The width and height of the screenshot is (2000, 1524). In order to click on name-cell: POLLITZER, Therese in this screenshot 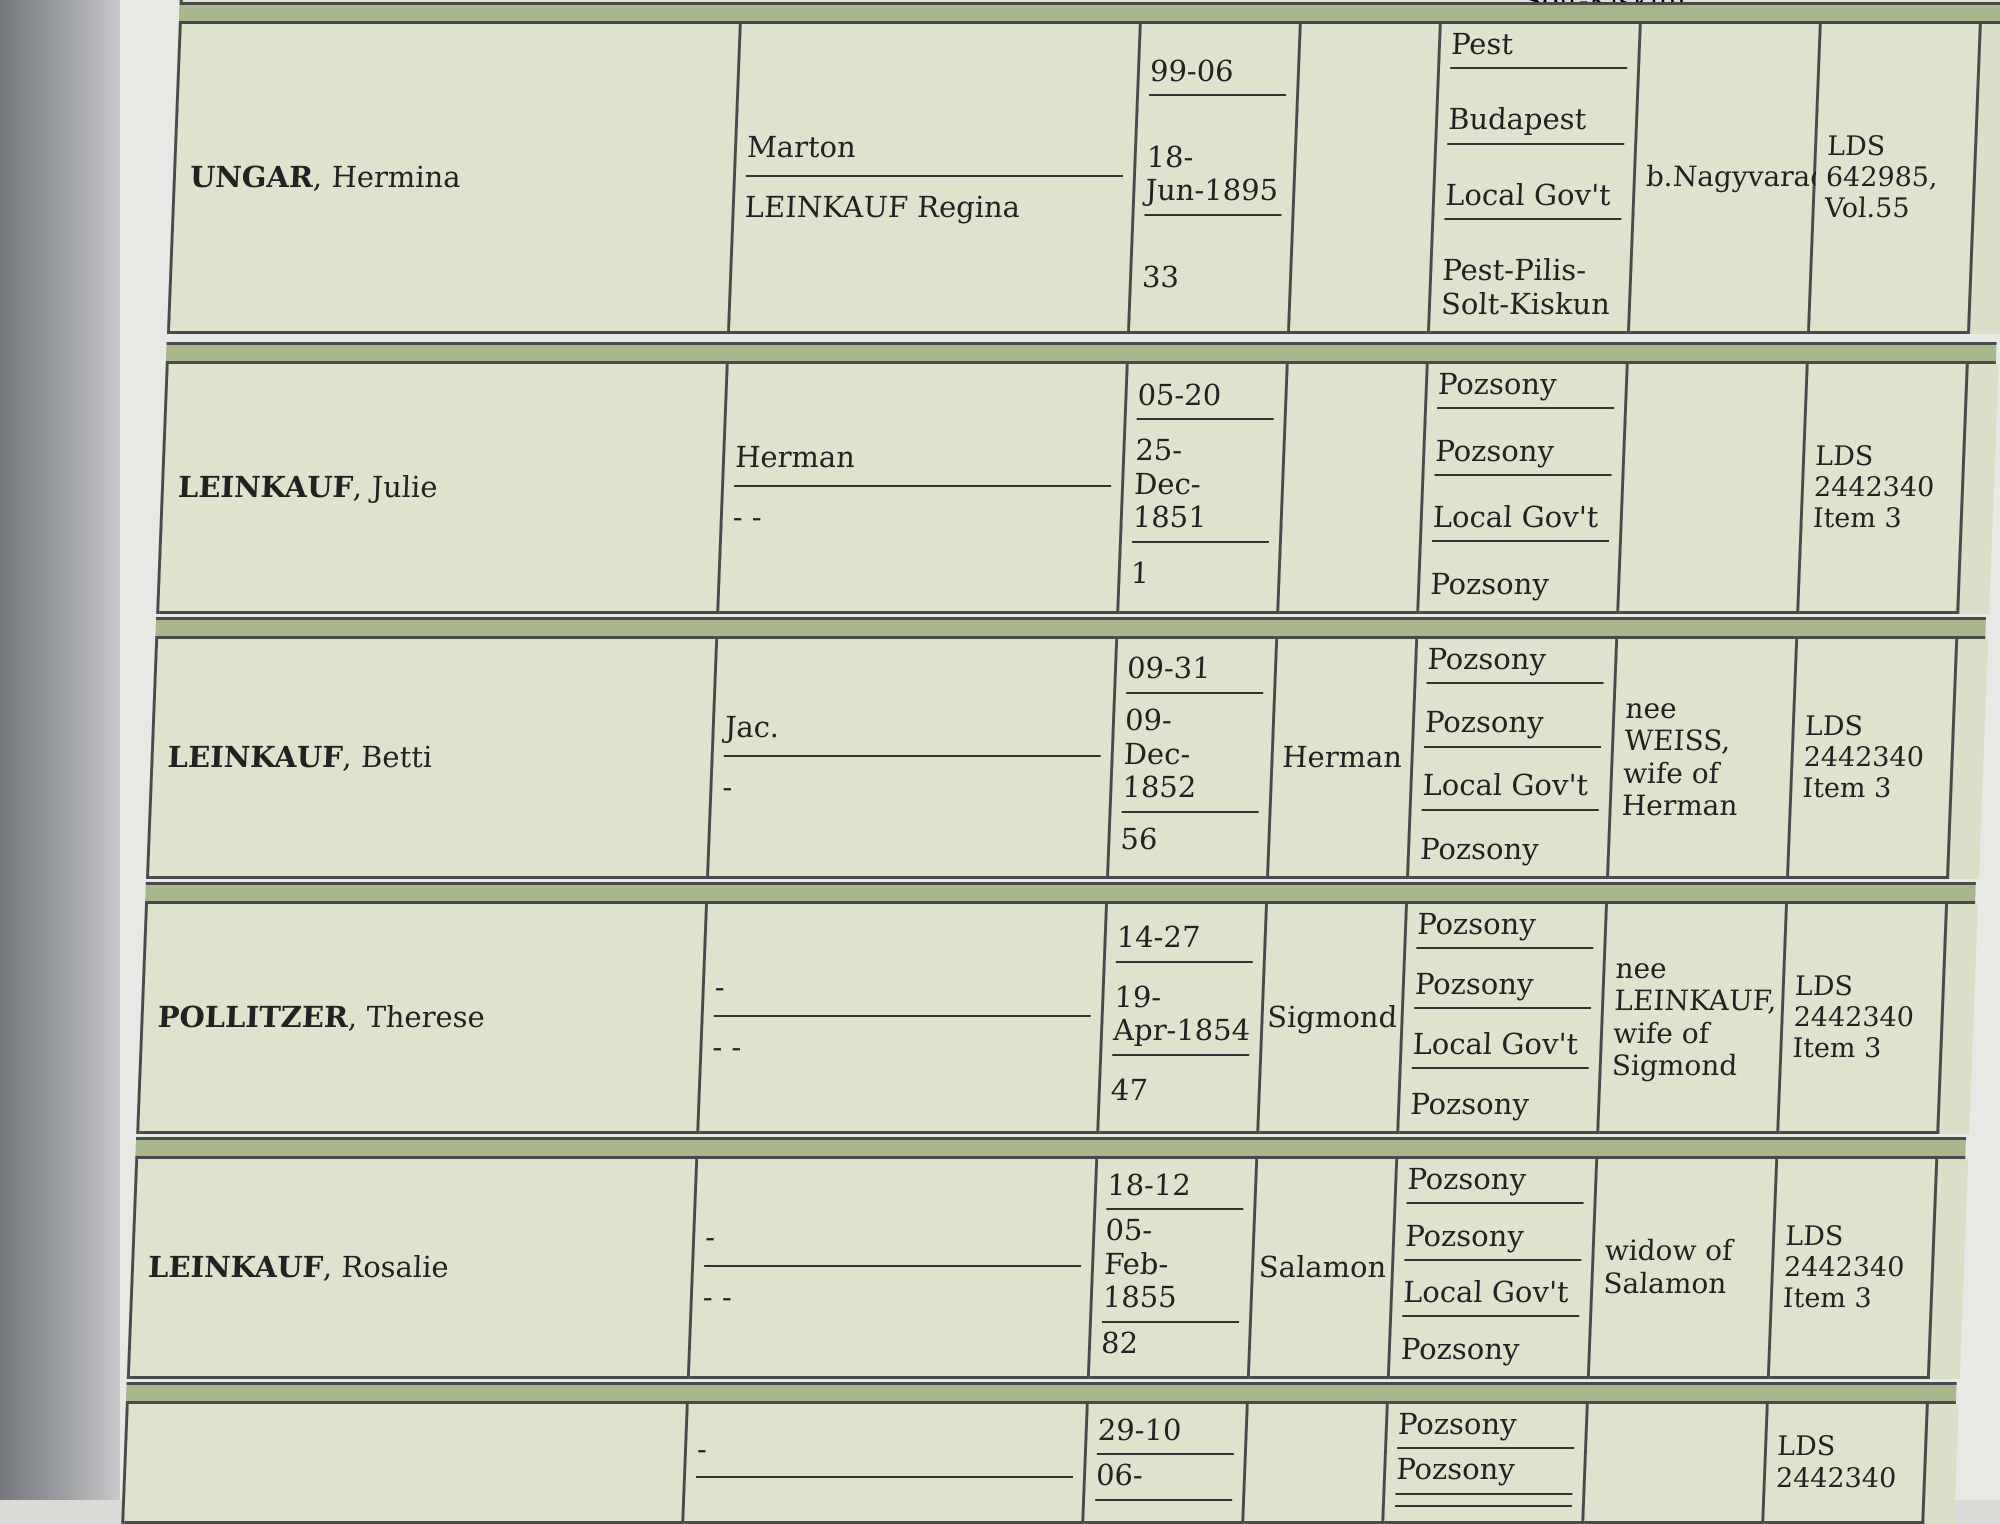, I will do `click(424, 1019)`.